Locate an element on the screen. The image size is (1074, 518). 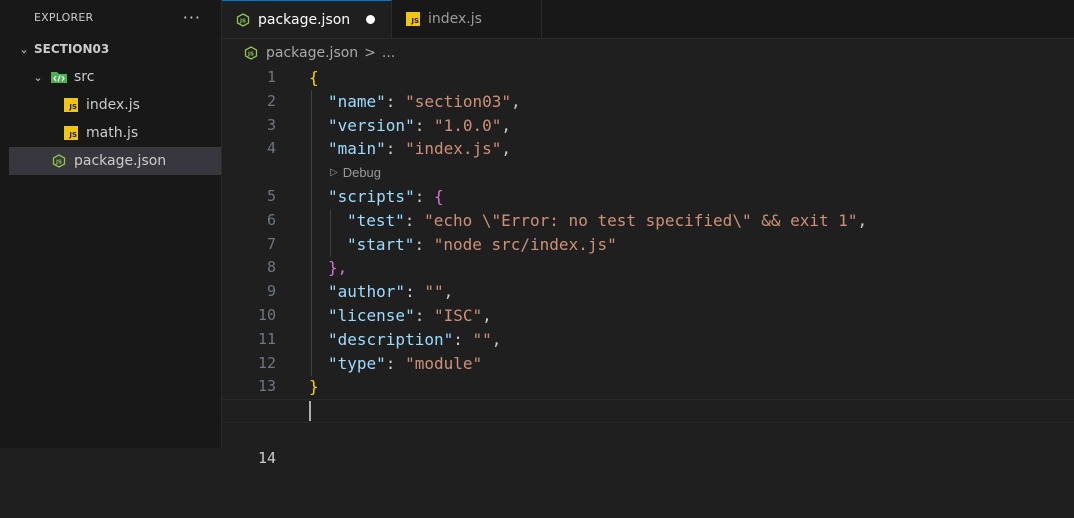
debug-codelens: ▷ Debug is located at coordinates (355, 173).